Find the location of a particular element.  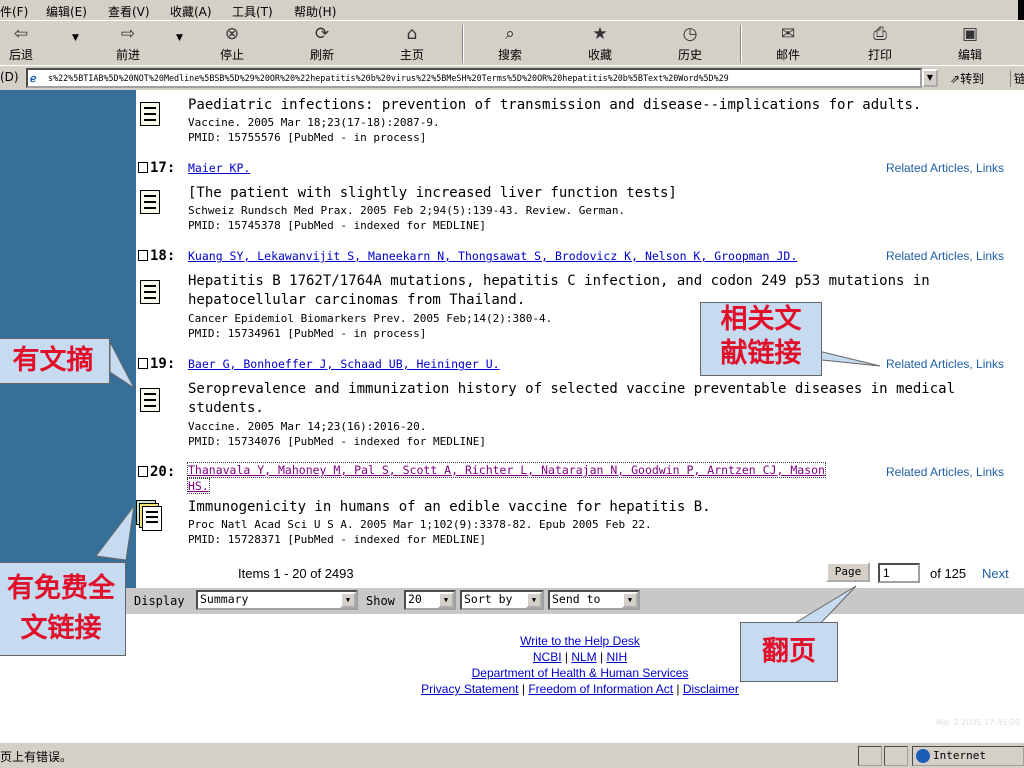

nlm-link: NLM is located at coordinates (583, 657).